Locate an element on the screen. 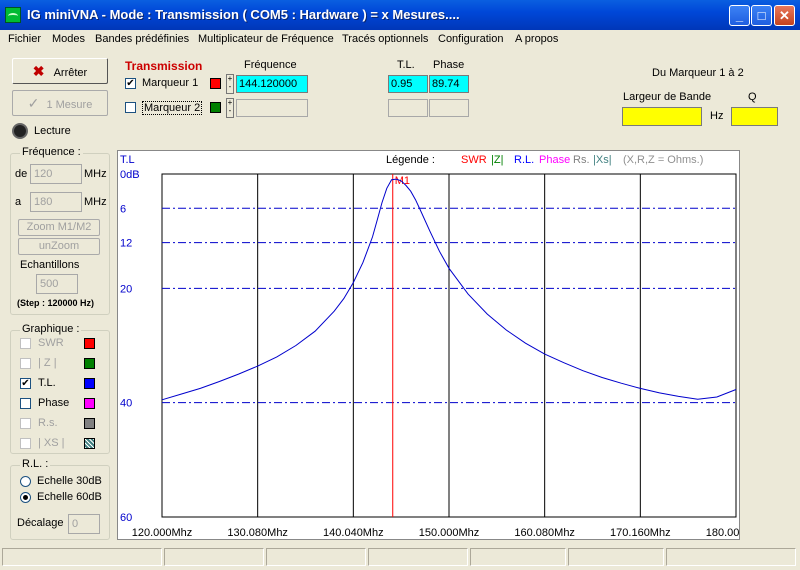 The image size is (800, 570). phase-label: Phase is located at coordinates (54, 403).